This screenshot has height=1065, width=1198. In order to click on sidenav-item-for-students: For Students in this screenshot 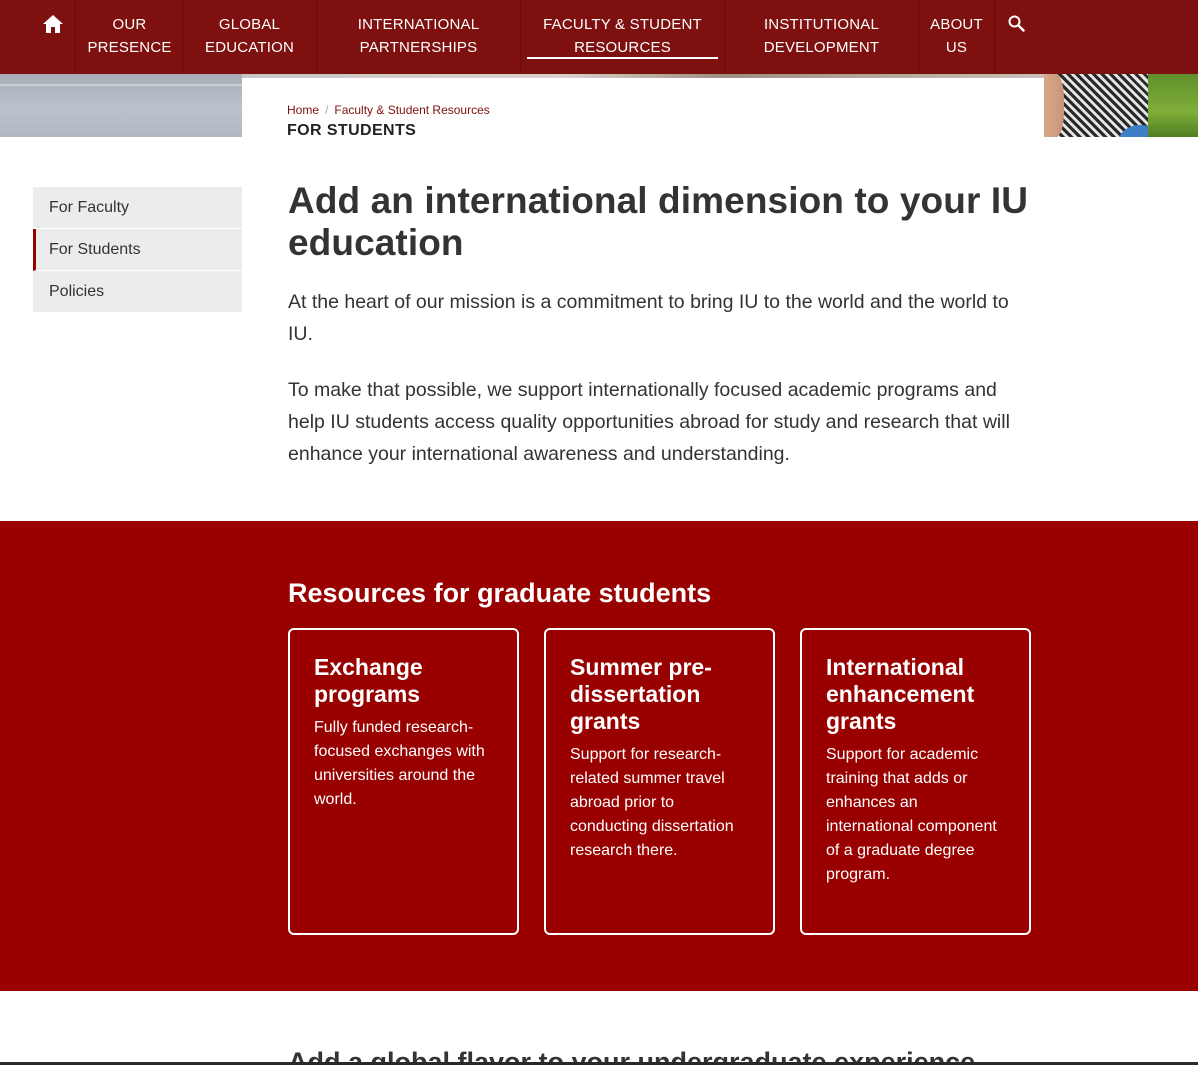, I will do `click(137, 250)`.